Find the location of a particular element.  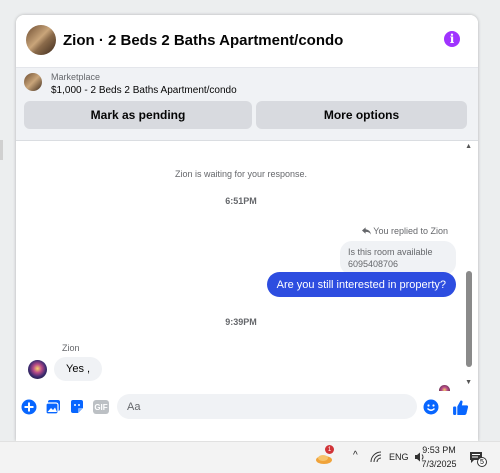

photo-icon is located at coordinates (53, 407).